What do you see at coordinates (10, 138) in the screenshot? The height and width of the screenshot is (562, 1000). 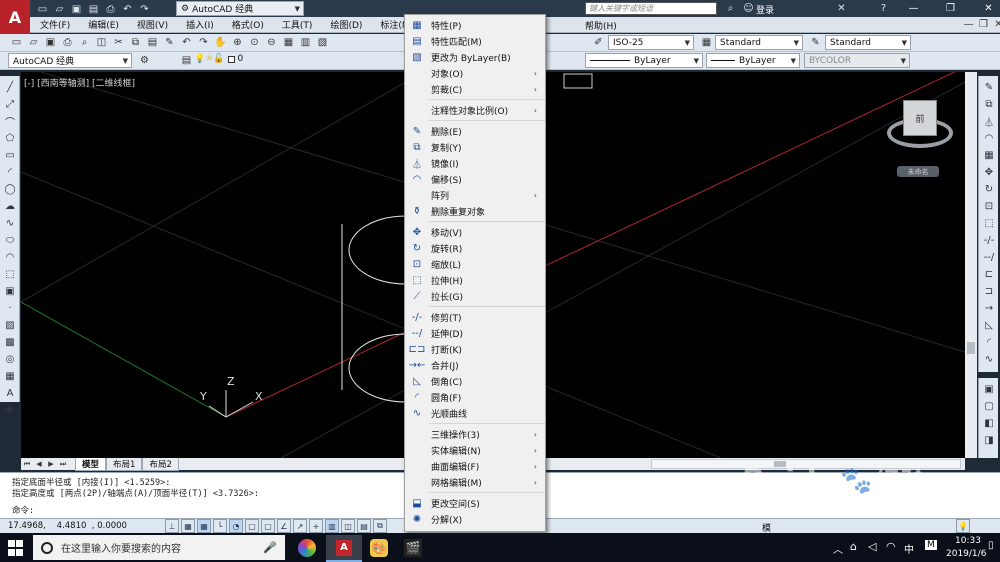 I see `polygon-icon: ⬠` at bounding box center [10, 138].